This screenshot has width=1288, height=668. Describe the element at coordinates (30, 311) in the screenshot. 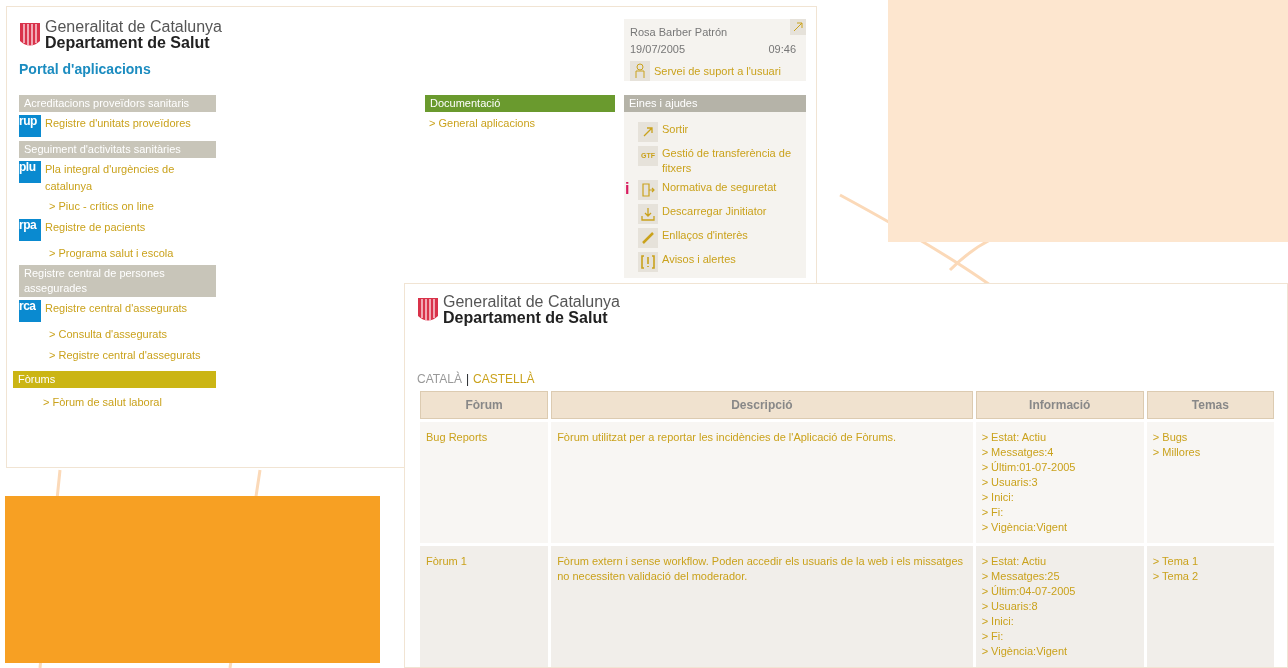

I see `app-logo: rca` at that location.